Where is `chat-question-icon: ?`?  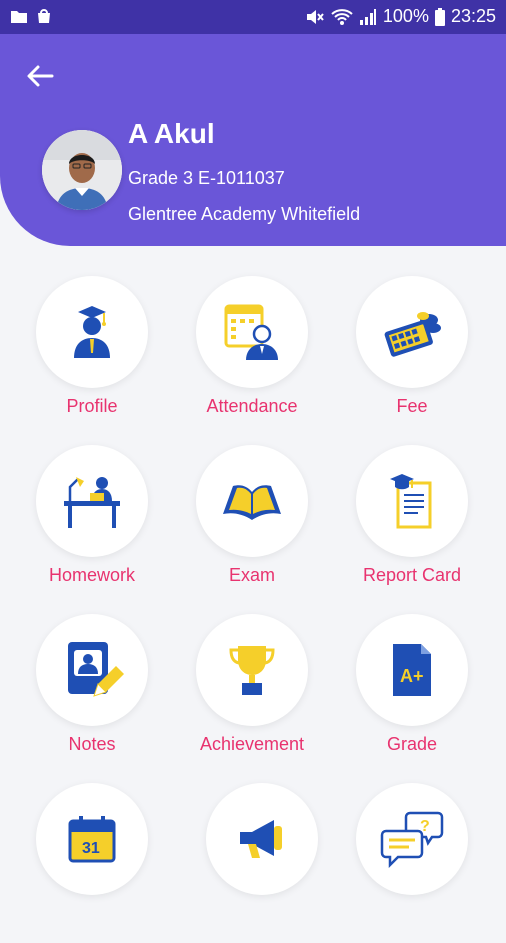
chat-question-icon: ? is located at coordinates (412, 840).